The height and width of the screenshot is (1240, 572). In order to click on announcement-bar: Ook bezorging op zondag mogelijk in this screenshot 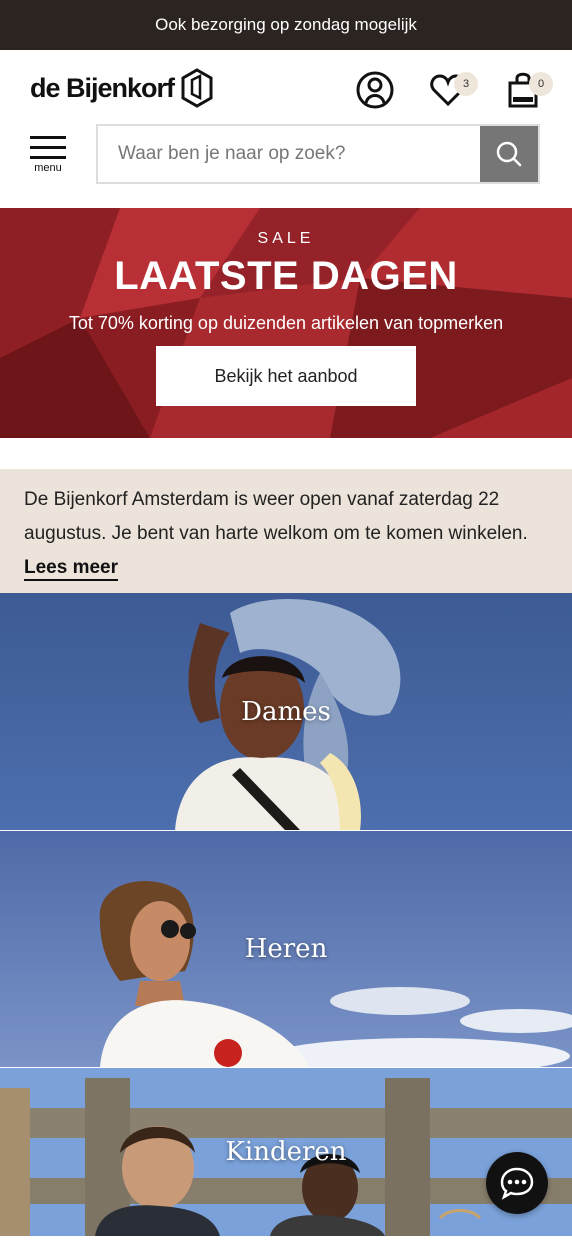, I will do `click(286, 25)`.